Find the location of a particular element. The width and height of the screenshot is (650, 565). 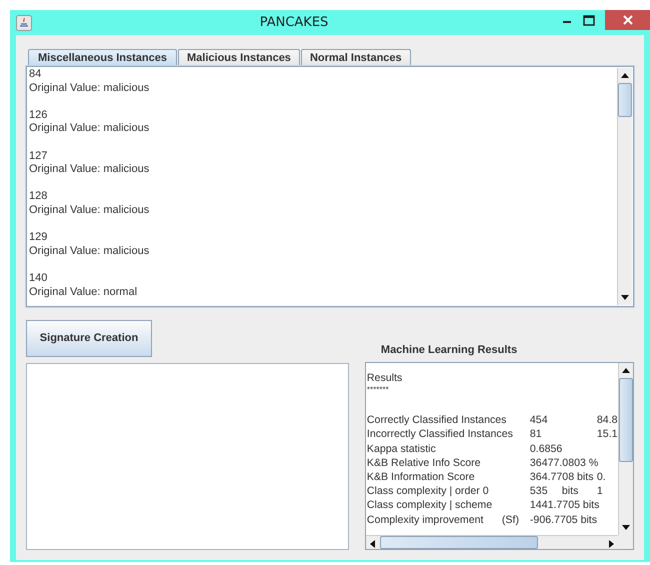

signature-creation-button: Signature Creation is located at coordinates (89, 338).